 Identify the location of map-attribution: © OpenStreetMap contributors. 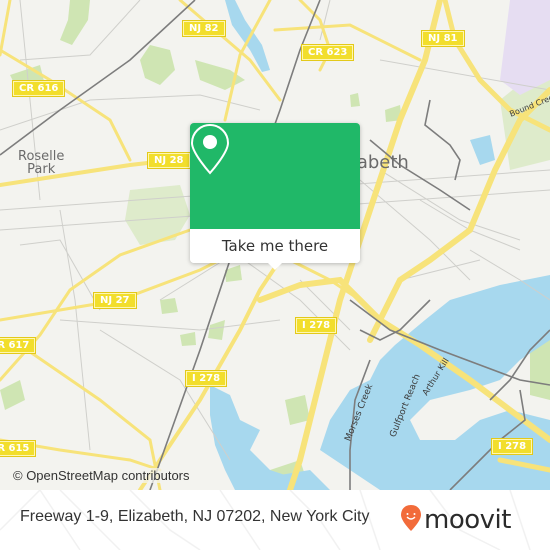
(101, 475).